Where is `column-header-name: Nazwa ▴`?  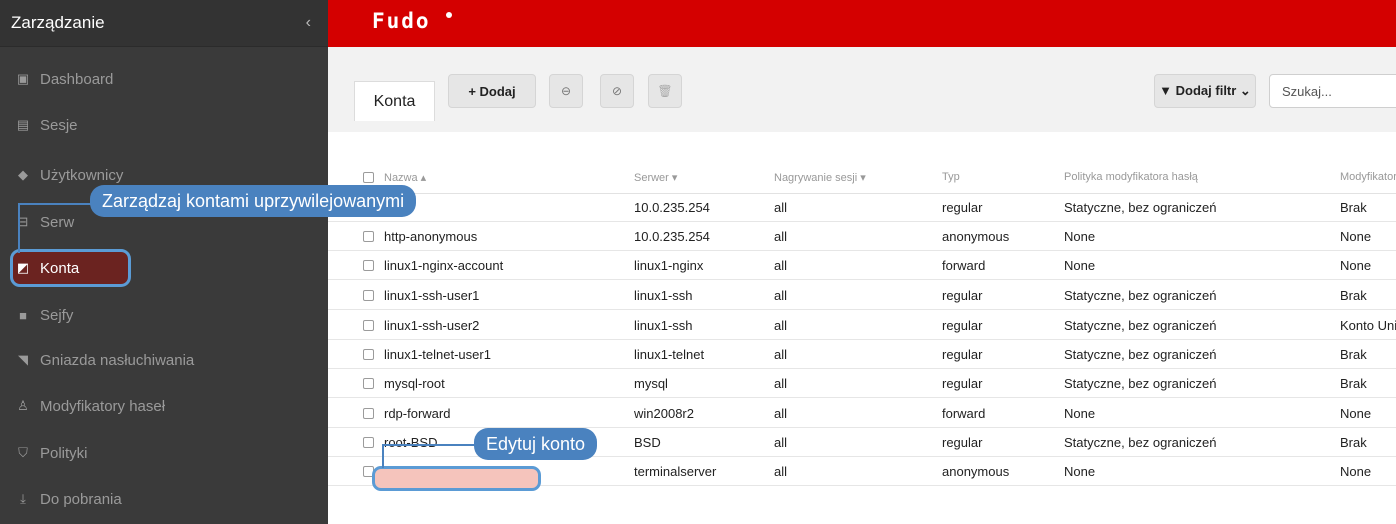 column-header-name: Nazwa ▴ is located at coordinates (405, 177).